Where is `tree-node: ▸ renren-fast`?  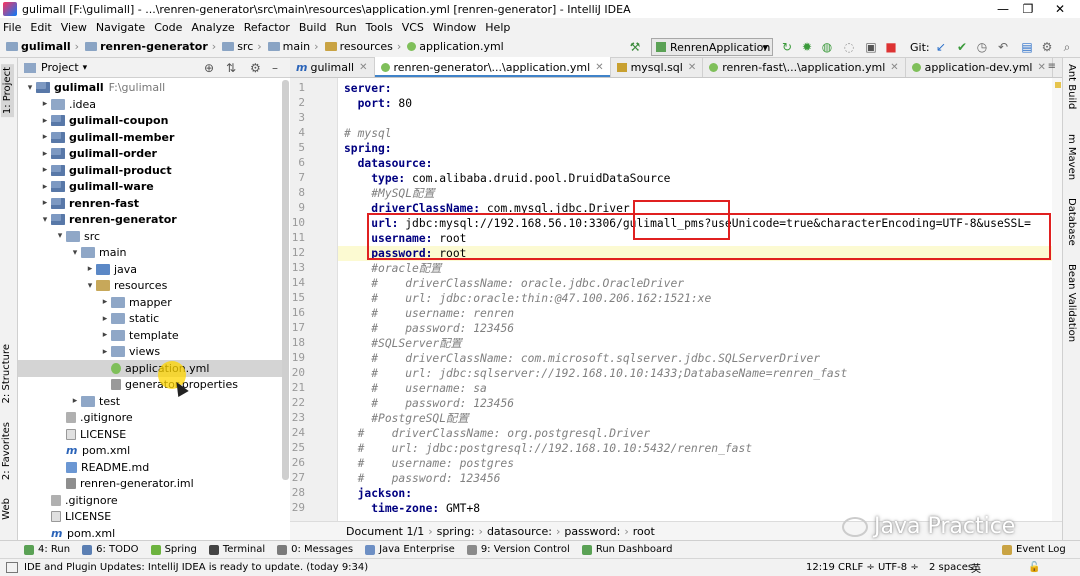 tree-node: ▸ renren-fast is located at coordinates (89, 203).